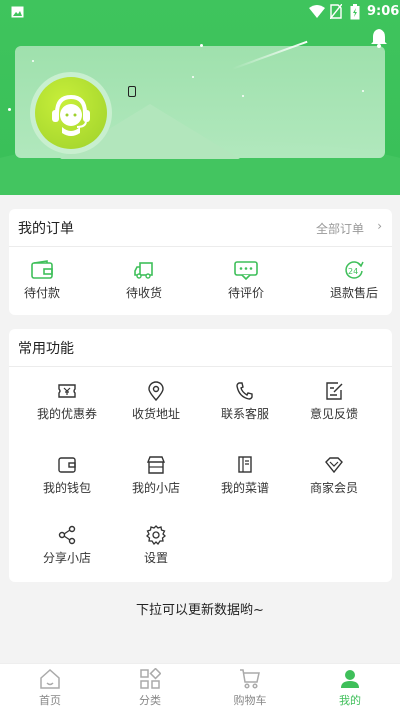 This screenshot has height=711, width=400. I want to click on function-label: 分享小店, so click(66, 558).